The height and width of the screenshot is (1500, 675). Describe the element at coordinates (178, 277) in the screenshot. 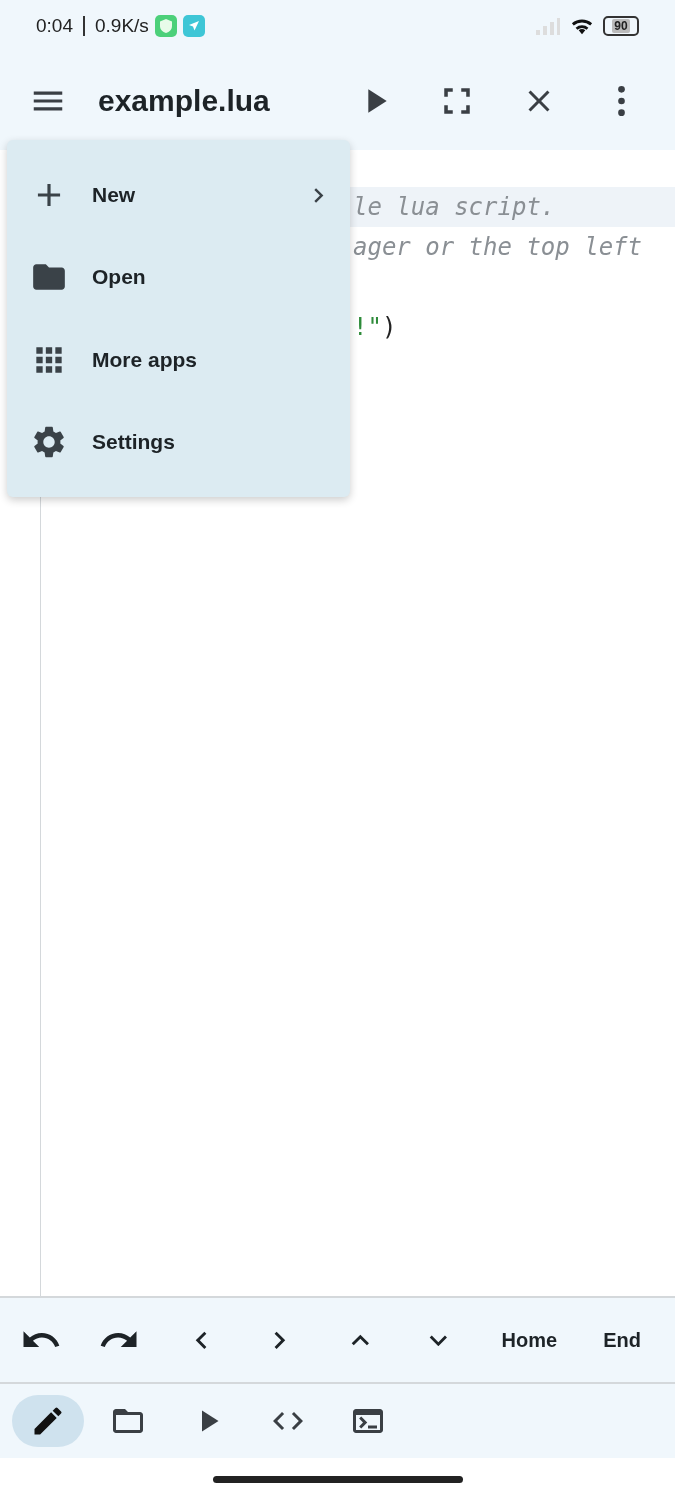

I see `menu-item: Open` at that location.